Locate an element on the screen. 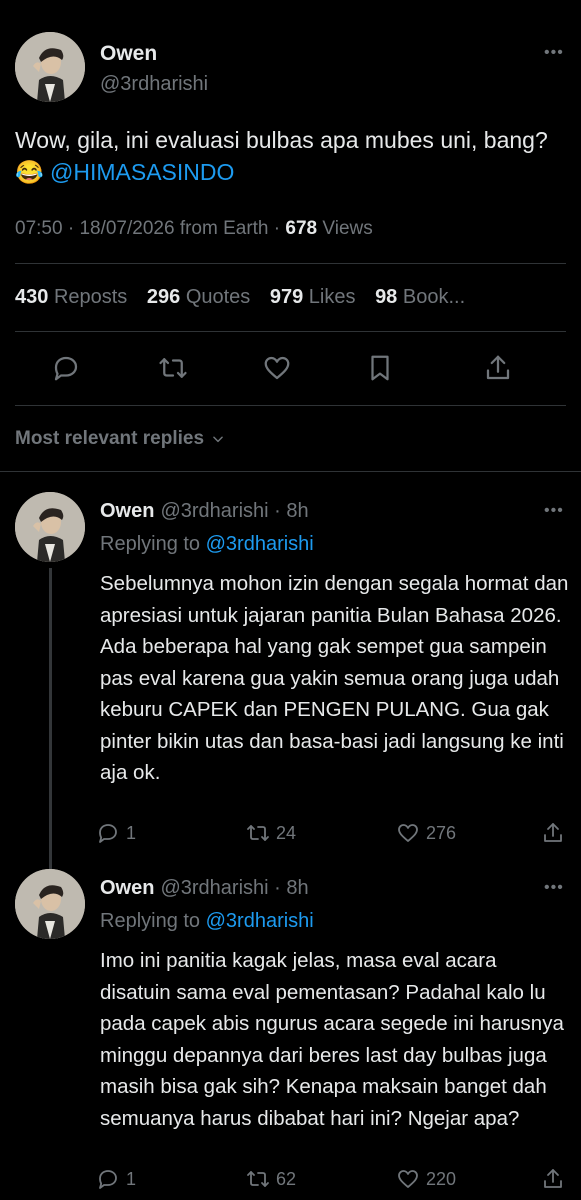 The height and width of the screenshot is (1200, 581). like-button: 276 is located at coordinates (426, 833).